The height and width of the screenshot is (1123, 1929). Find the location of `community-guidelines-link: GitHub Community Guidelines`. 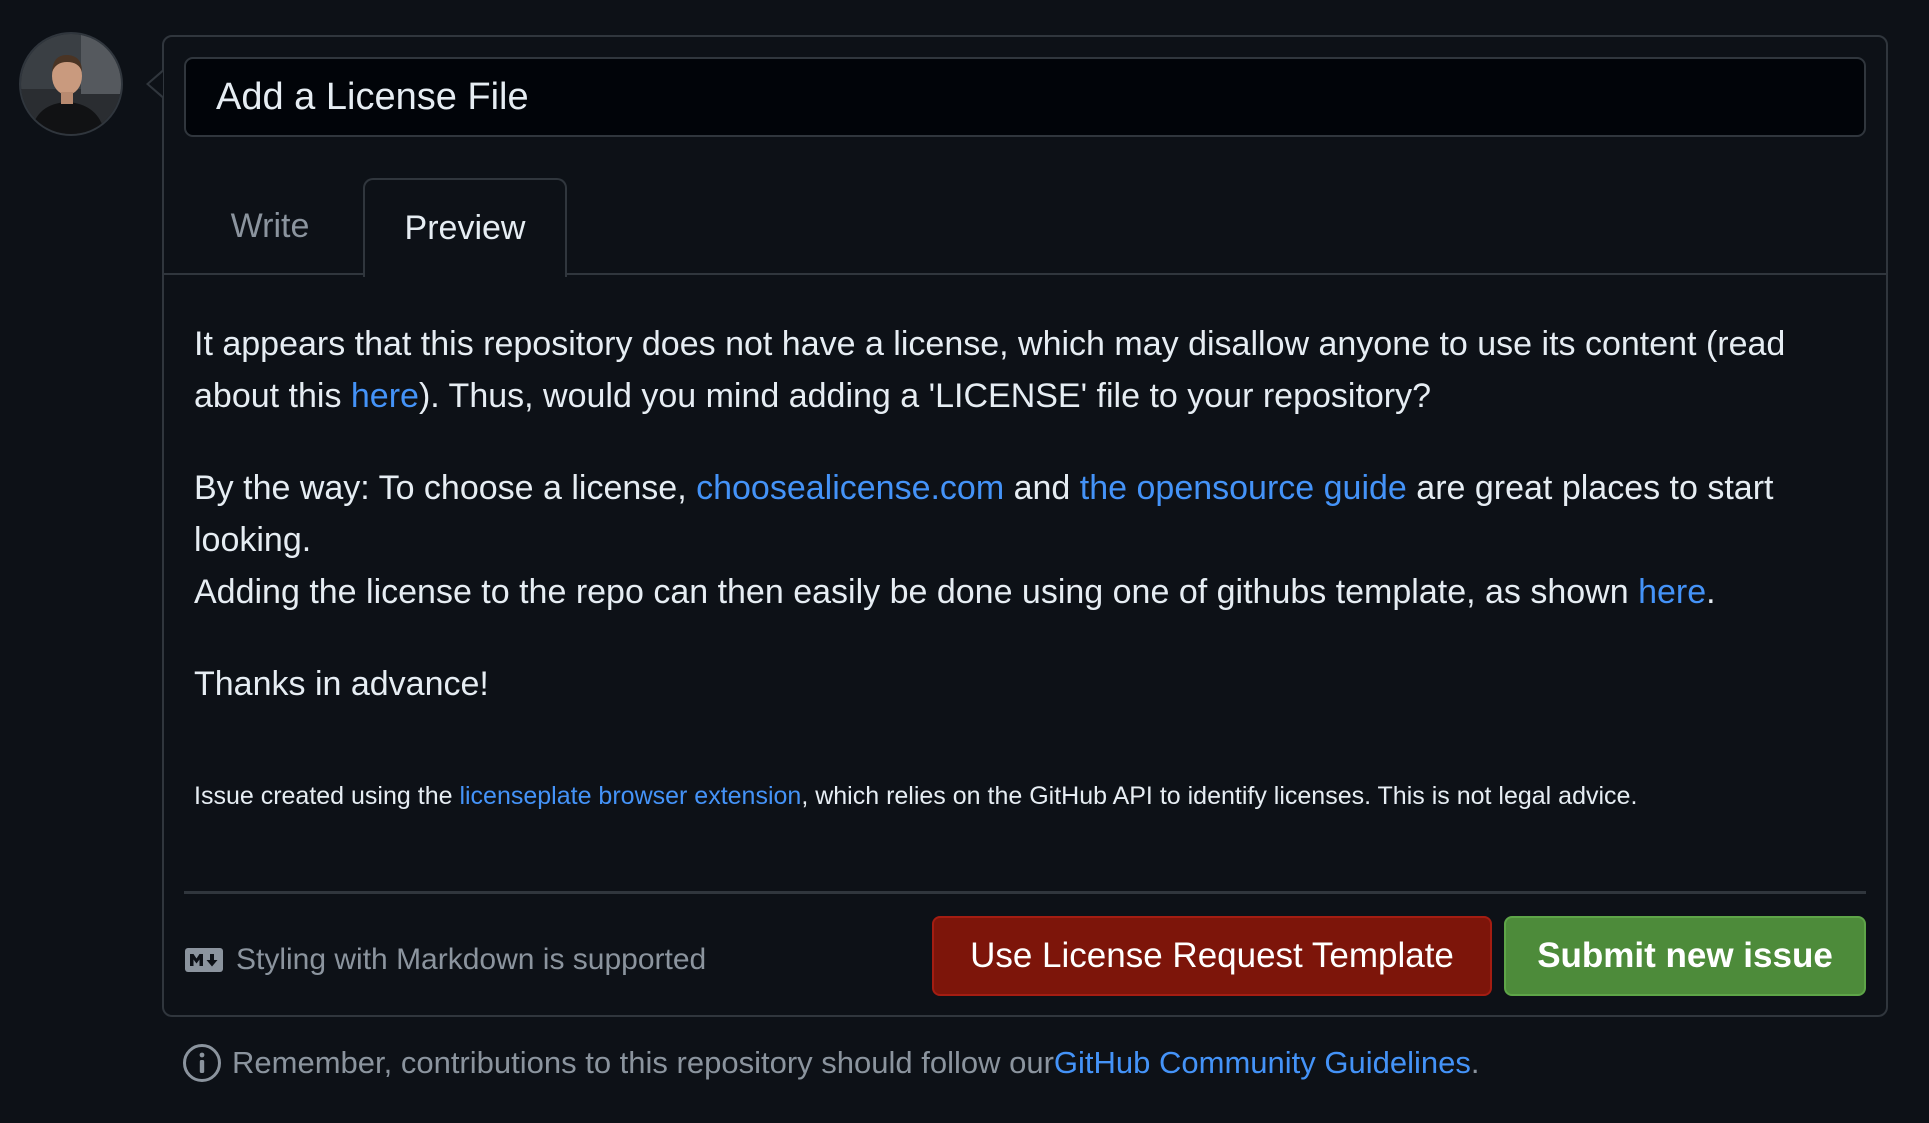

community-guidelines-link: GitHub Community Guidelines is located at coordinates (1262, 1063).